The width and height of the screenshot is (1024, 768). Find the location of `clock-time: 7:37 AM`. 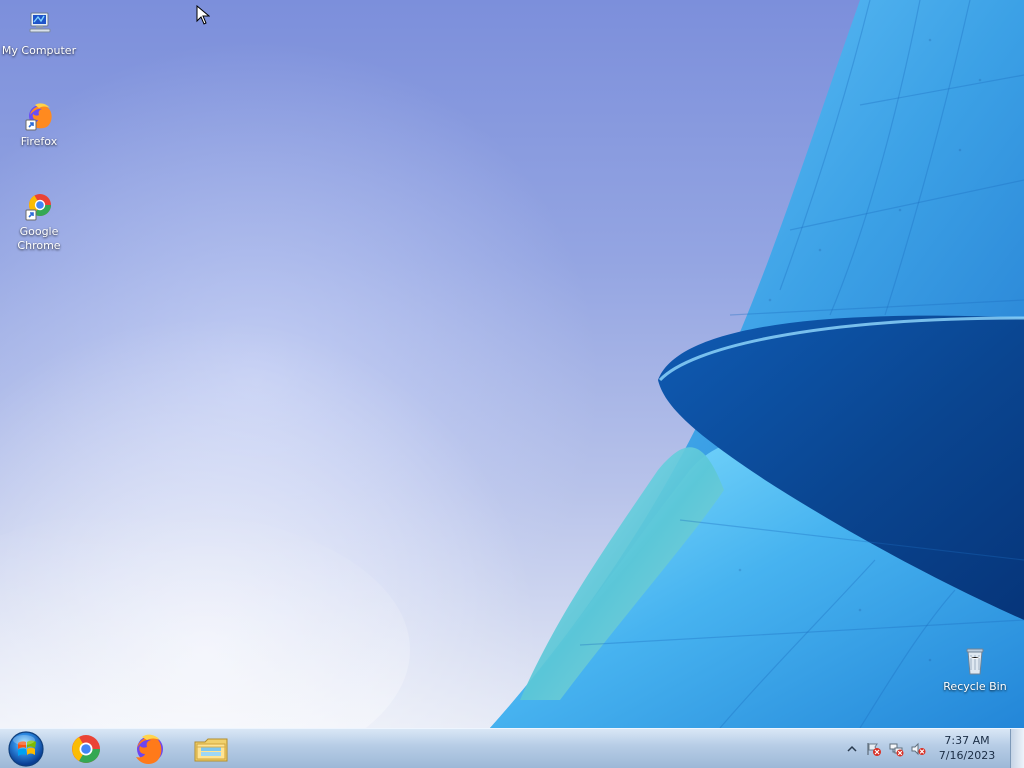

clock-time: 7:37 AM is located at coordinates (967, 740).